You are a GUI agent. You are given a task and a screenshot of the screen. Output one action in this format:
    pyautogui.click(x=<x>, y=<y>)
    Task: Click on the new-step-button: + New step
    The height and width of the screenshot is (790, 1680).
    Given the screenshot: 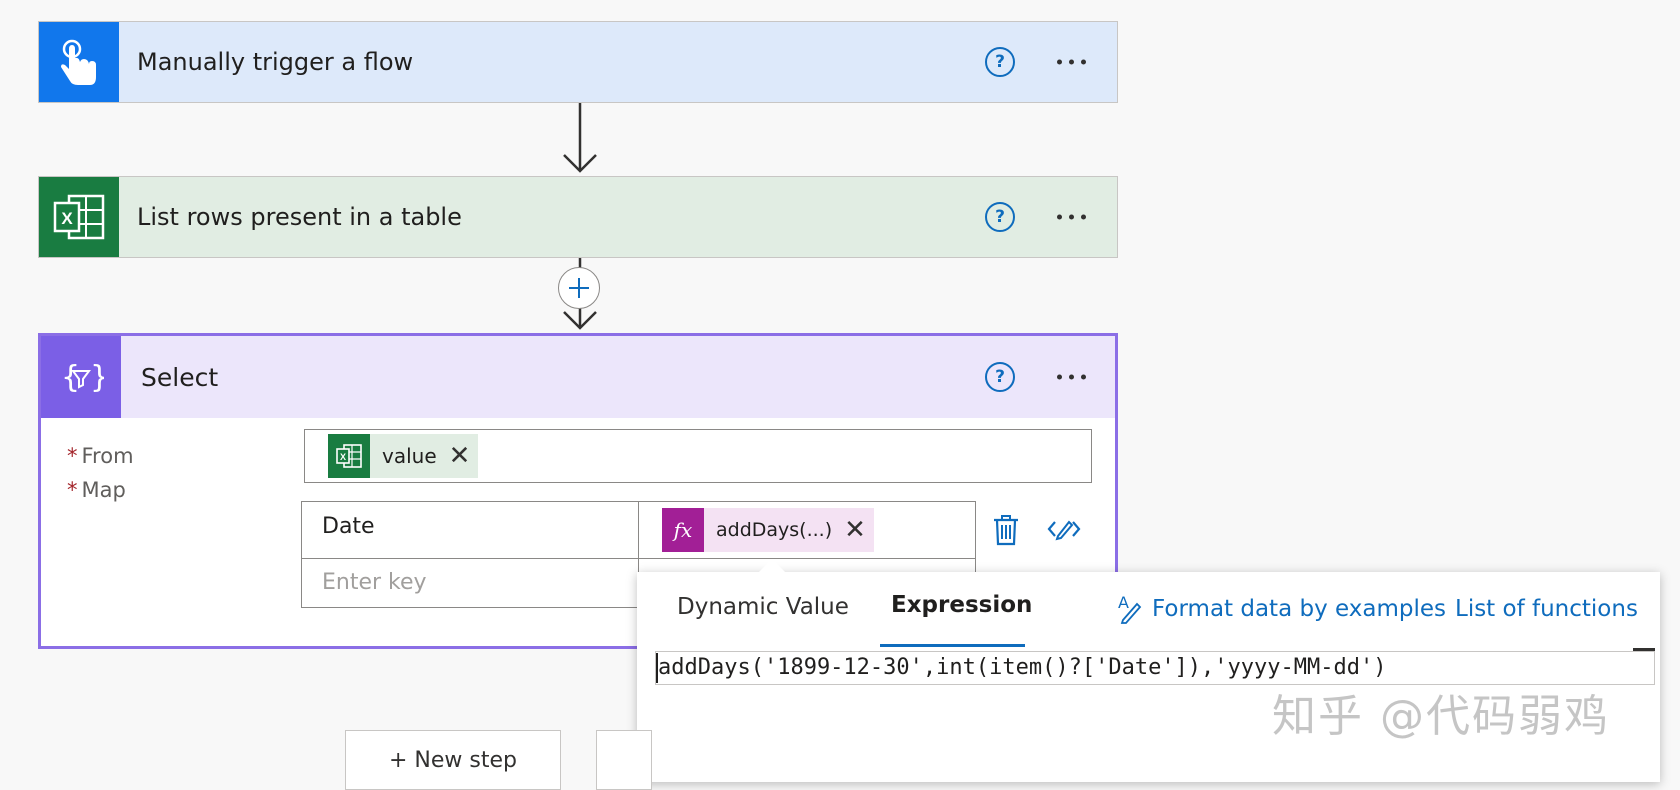 What is the action you would take?
    pyautogui.click(x=453, y=760)
    